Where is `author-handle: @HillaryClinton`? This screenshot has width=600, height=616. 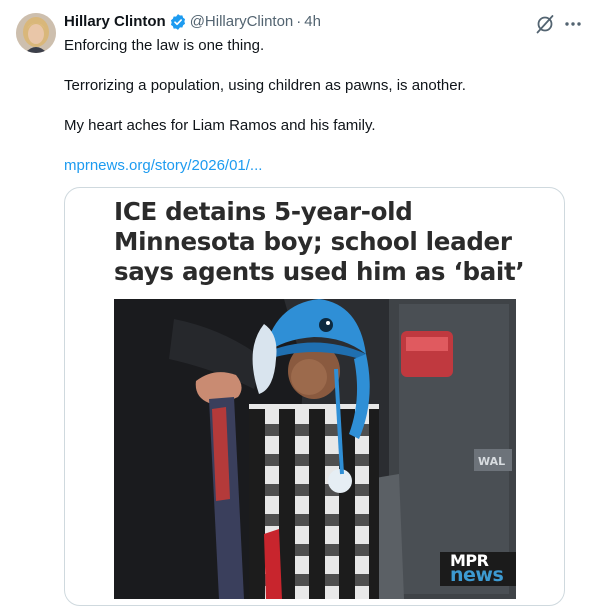 author-handle: @HillaryClinton is located at coordinates (242, 22).